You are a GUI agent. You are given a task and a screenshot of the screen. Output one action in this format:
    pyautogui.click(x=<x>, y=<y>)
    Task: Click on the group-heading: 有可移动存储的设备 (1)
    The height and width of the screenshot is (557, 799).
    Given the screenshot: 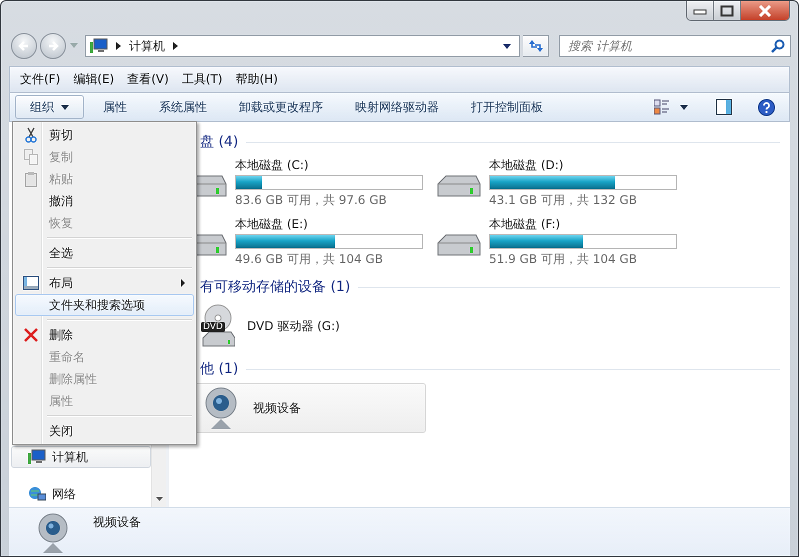 What is the action you would take?
    pyautogui.click(x=275, y=287)
    